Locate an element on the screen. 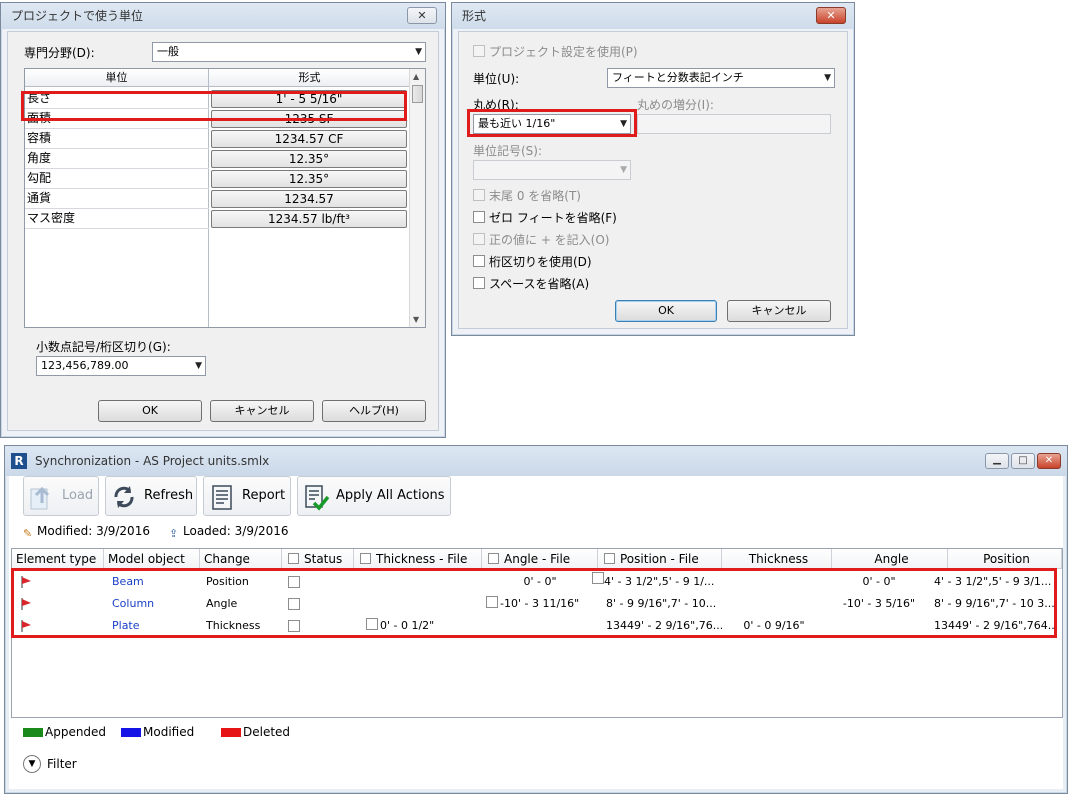 This screenshot has height=797, width=1070. column-header: Element type is located at coordinates (58, 559).